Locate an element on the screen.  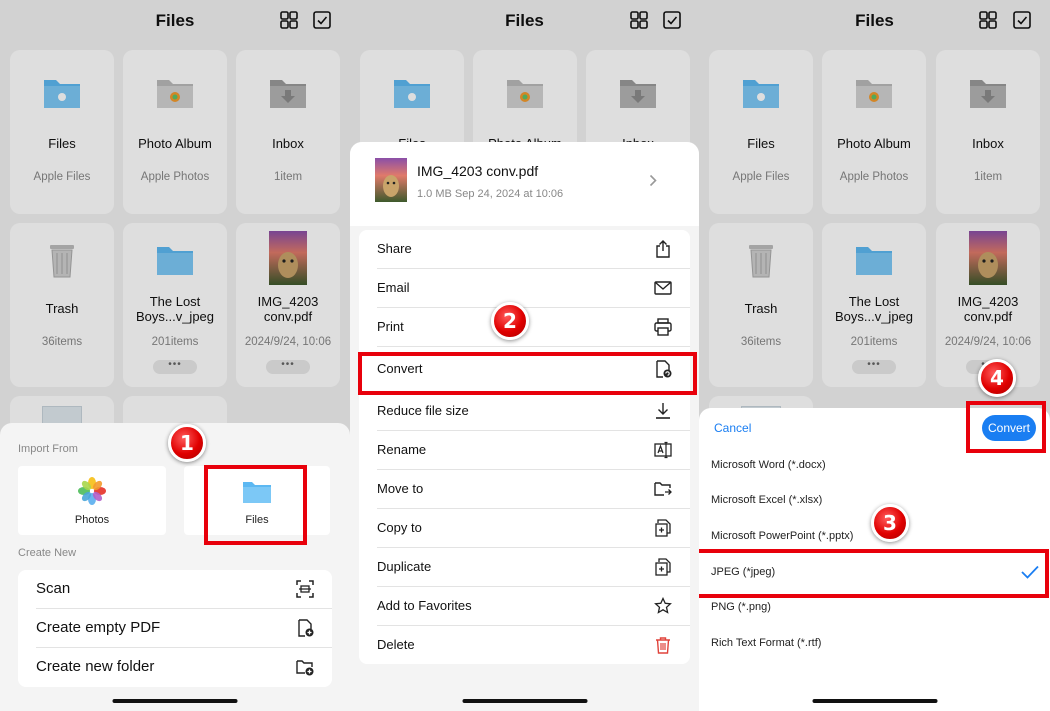
action-label: Add to Favorites is located at coordinates (424, 605).